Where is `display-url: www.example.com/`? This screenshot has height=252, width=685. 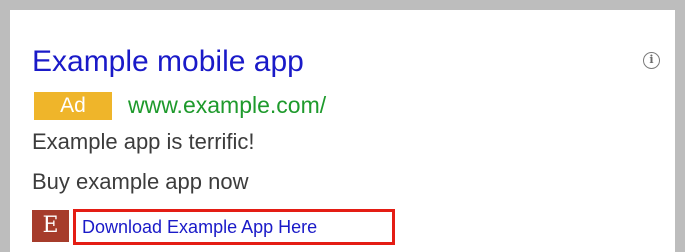
display-url: www.example.com/ is located at coordinates (227, 105).